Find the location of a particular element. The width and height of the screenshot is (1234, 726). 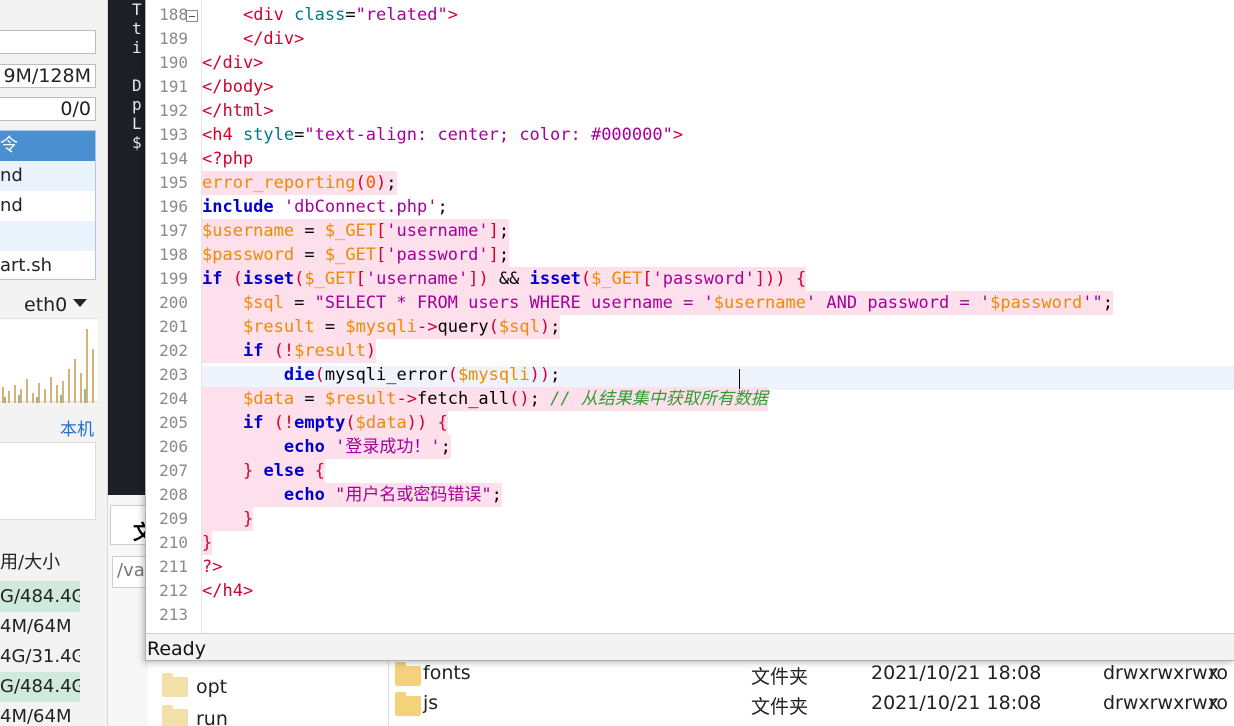

count-field: 0/0 is located at coordinates (48, 109).